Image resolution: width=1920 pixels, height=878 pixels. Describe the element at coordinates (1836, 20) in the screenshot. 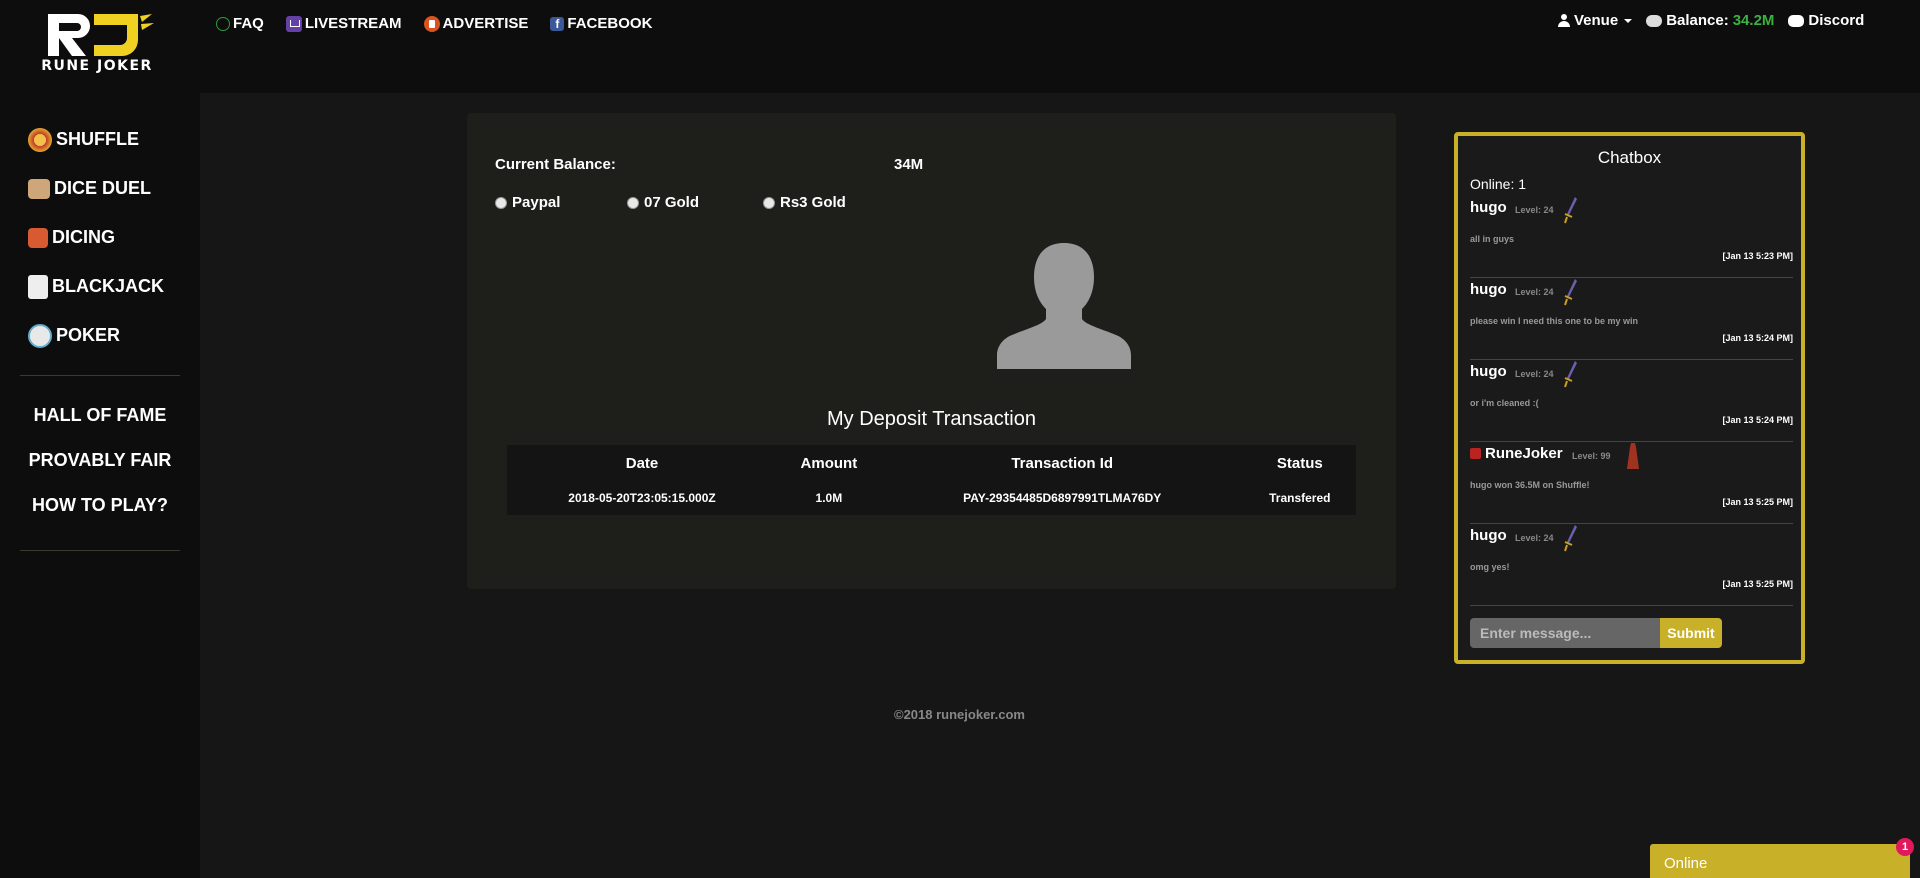

I see `discord-label: Discord` at that location.